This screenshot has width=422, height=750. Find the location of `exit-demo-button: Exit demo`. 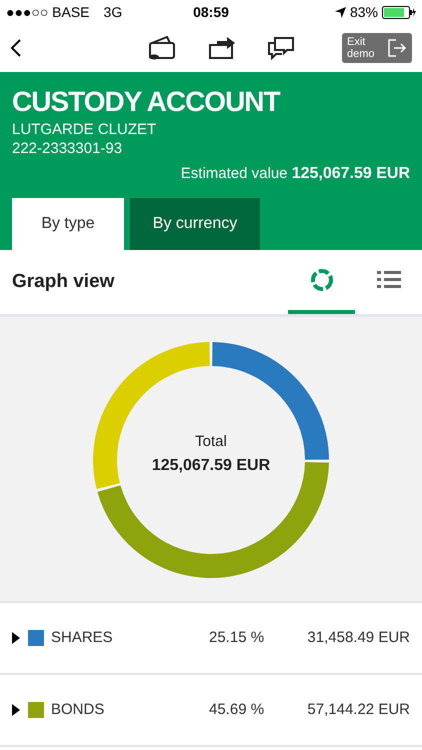

exit-demo-button: Exit demo is located at coordinates (377, 48).